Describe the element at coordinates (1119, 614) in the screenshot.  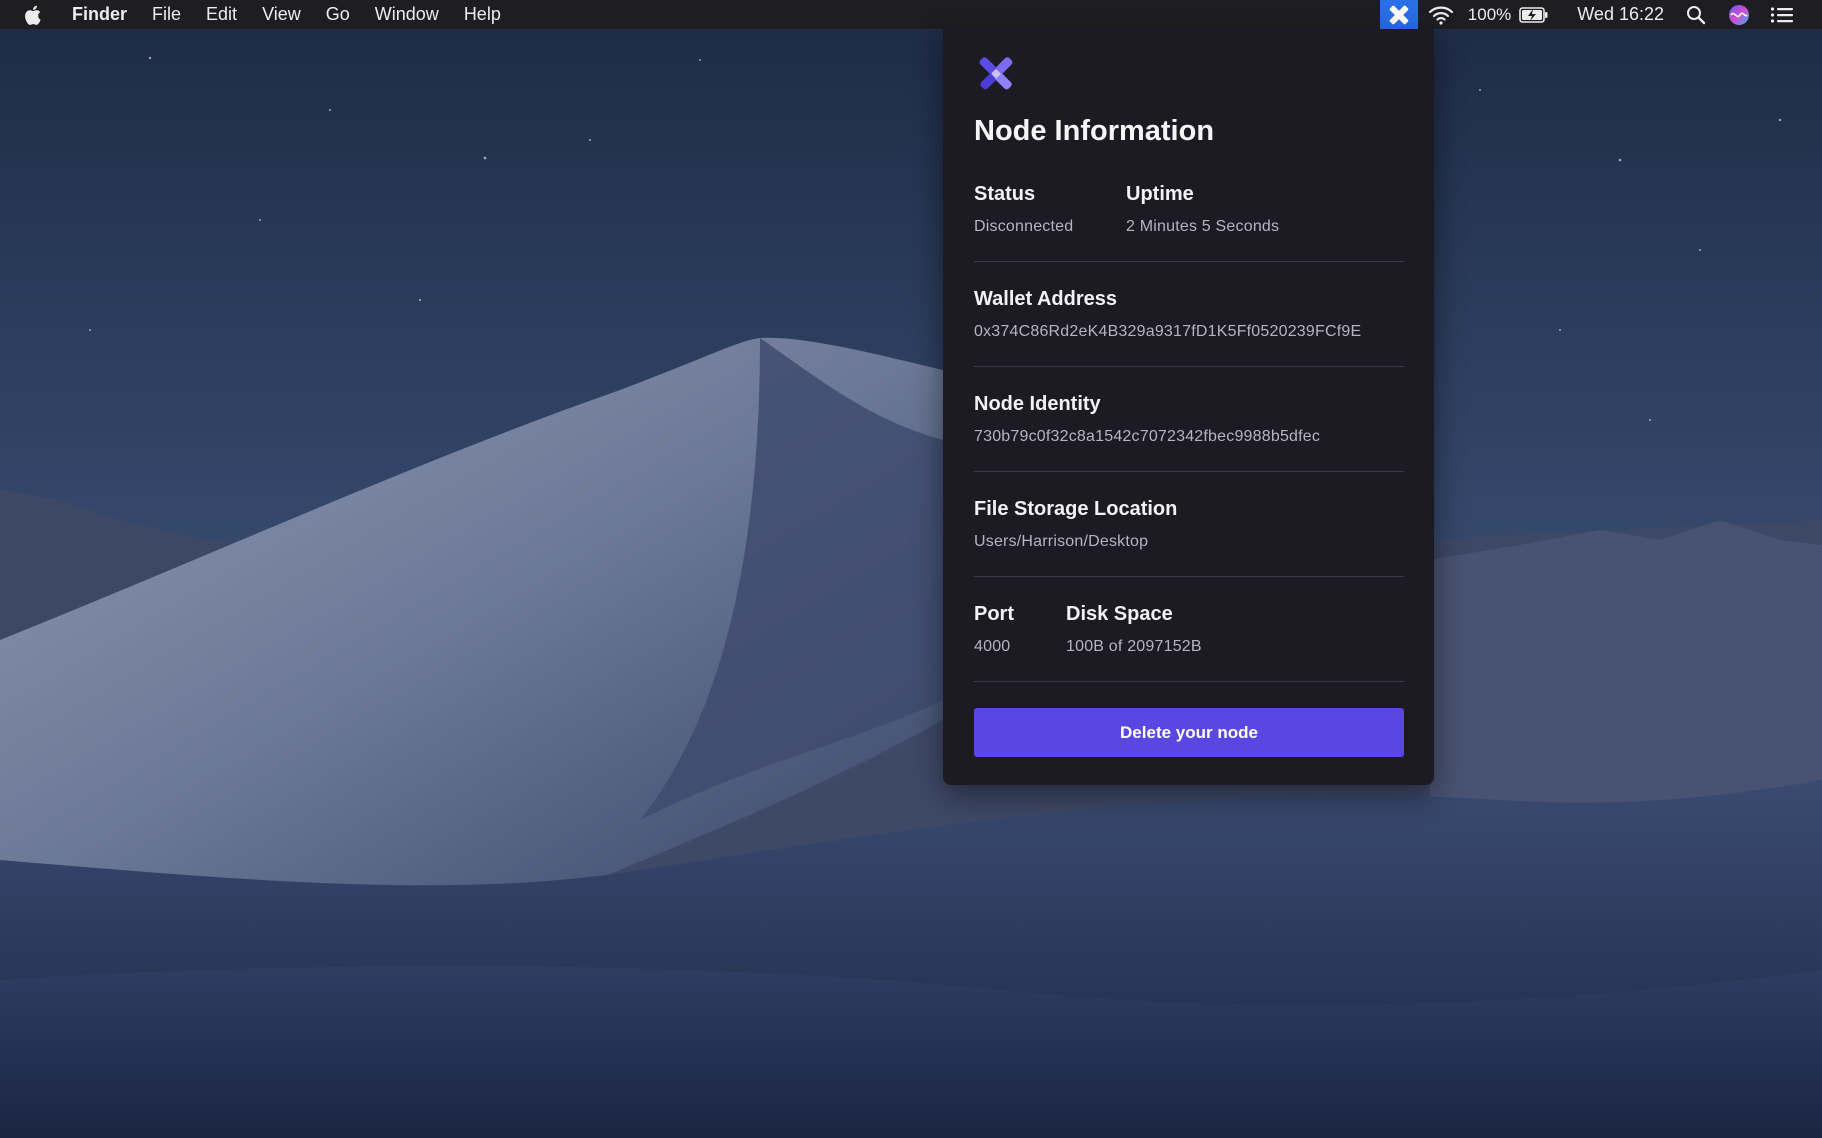
I see `disk-label: Disk Space` at that location.